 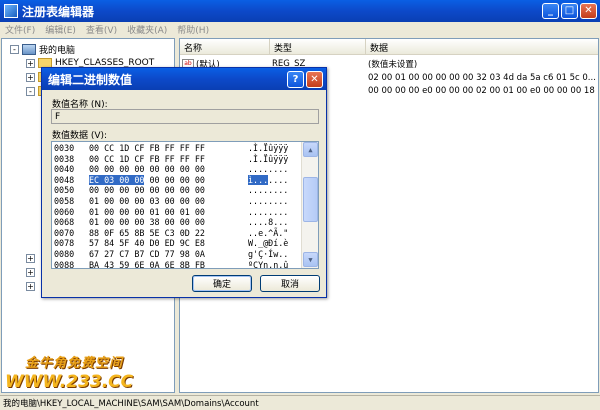 I want to click on hex-bytes: 88 0F 65 8B 5E C3 0D 22, so click(x=169, y=233).